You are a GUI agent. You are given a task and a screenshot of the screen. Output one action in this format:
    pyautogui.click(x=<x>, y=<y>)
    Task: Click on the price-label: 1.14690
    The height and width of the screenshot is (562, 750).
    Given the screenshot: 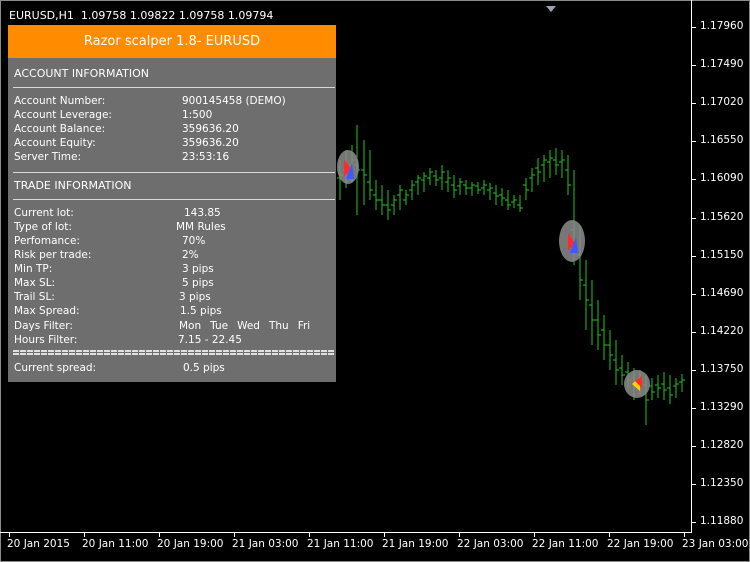 What is the action you would take?
    pyautogui.click(x=722, y=292)
    